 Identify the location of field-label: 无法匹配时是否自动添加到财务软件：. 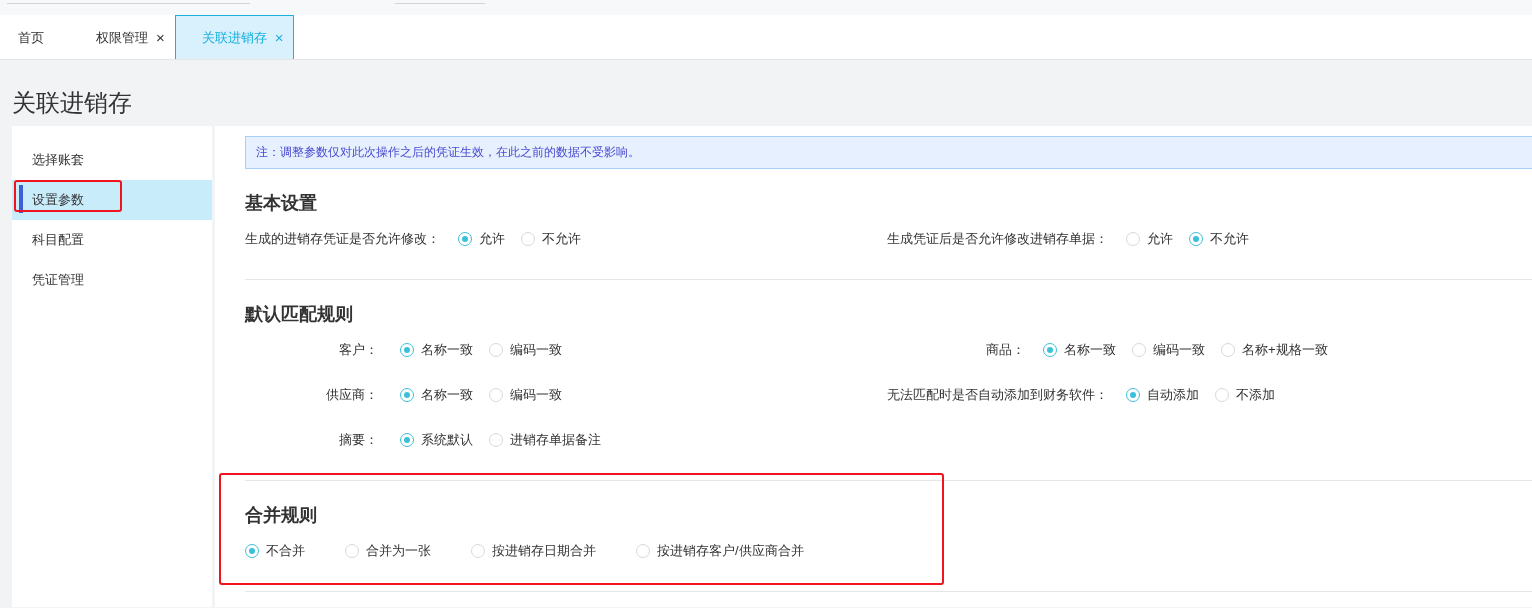
(997, 395).